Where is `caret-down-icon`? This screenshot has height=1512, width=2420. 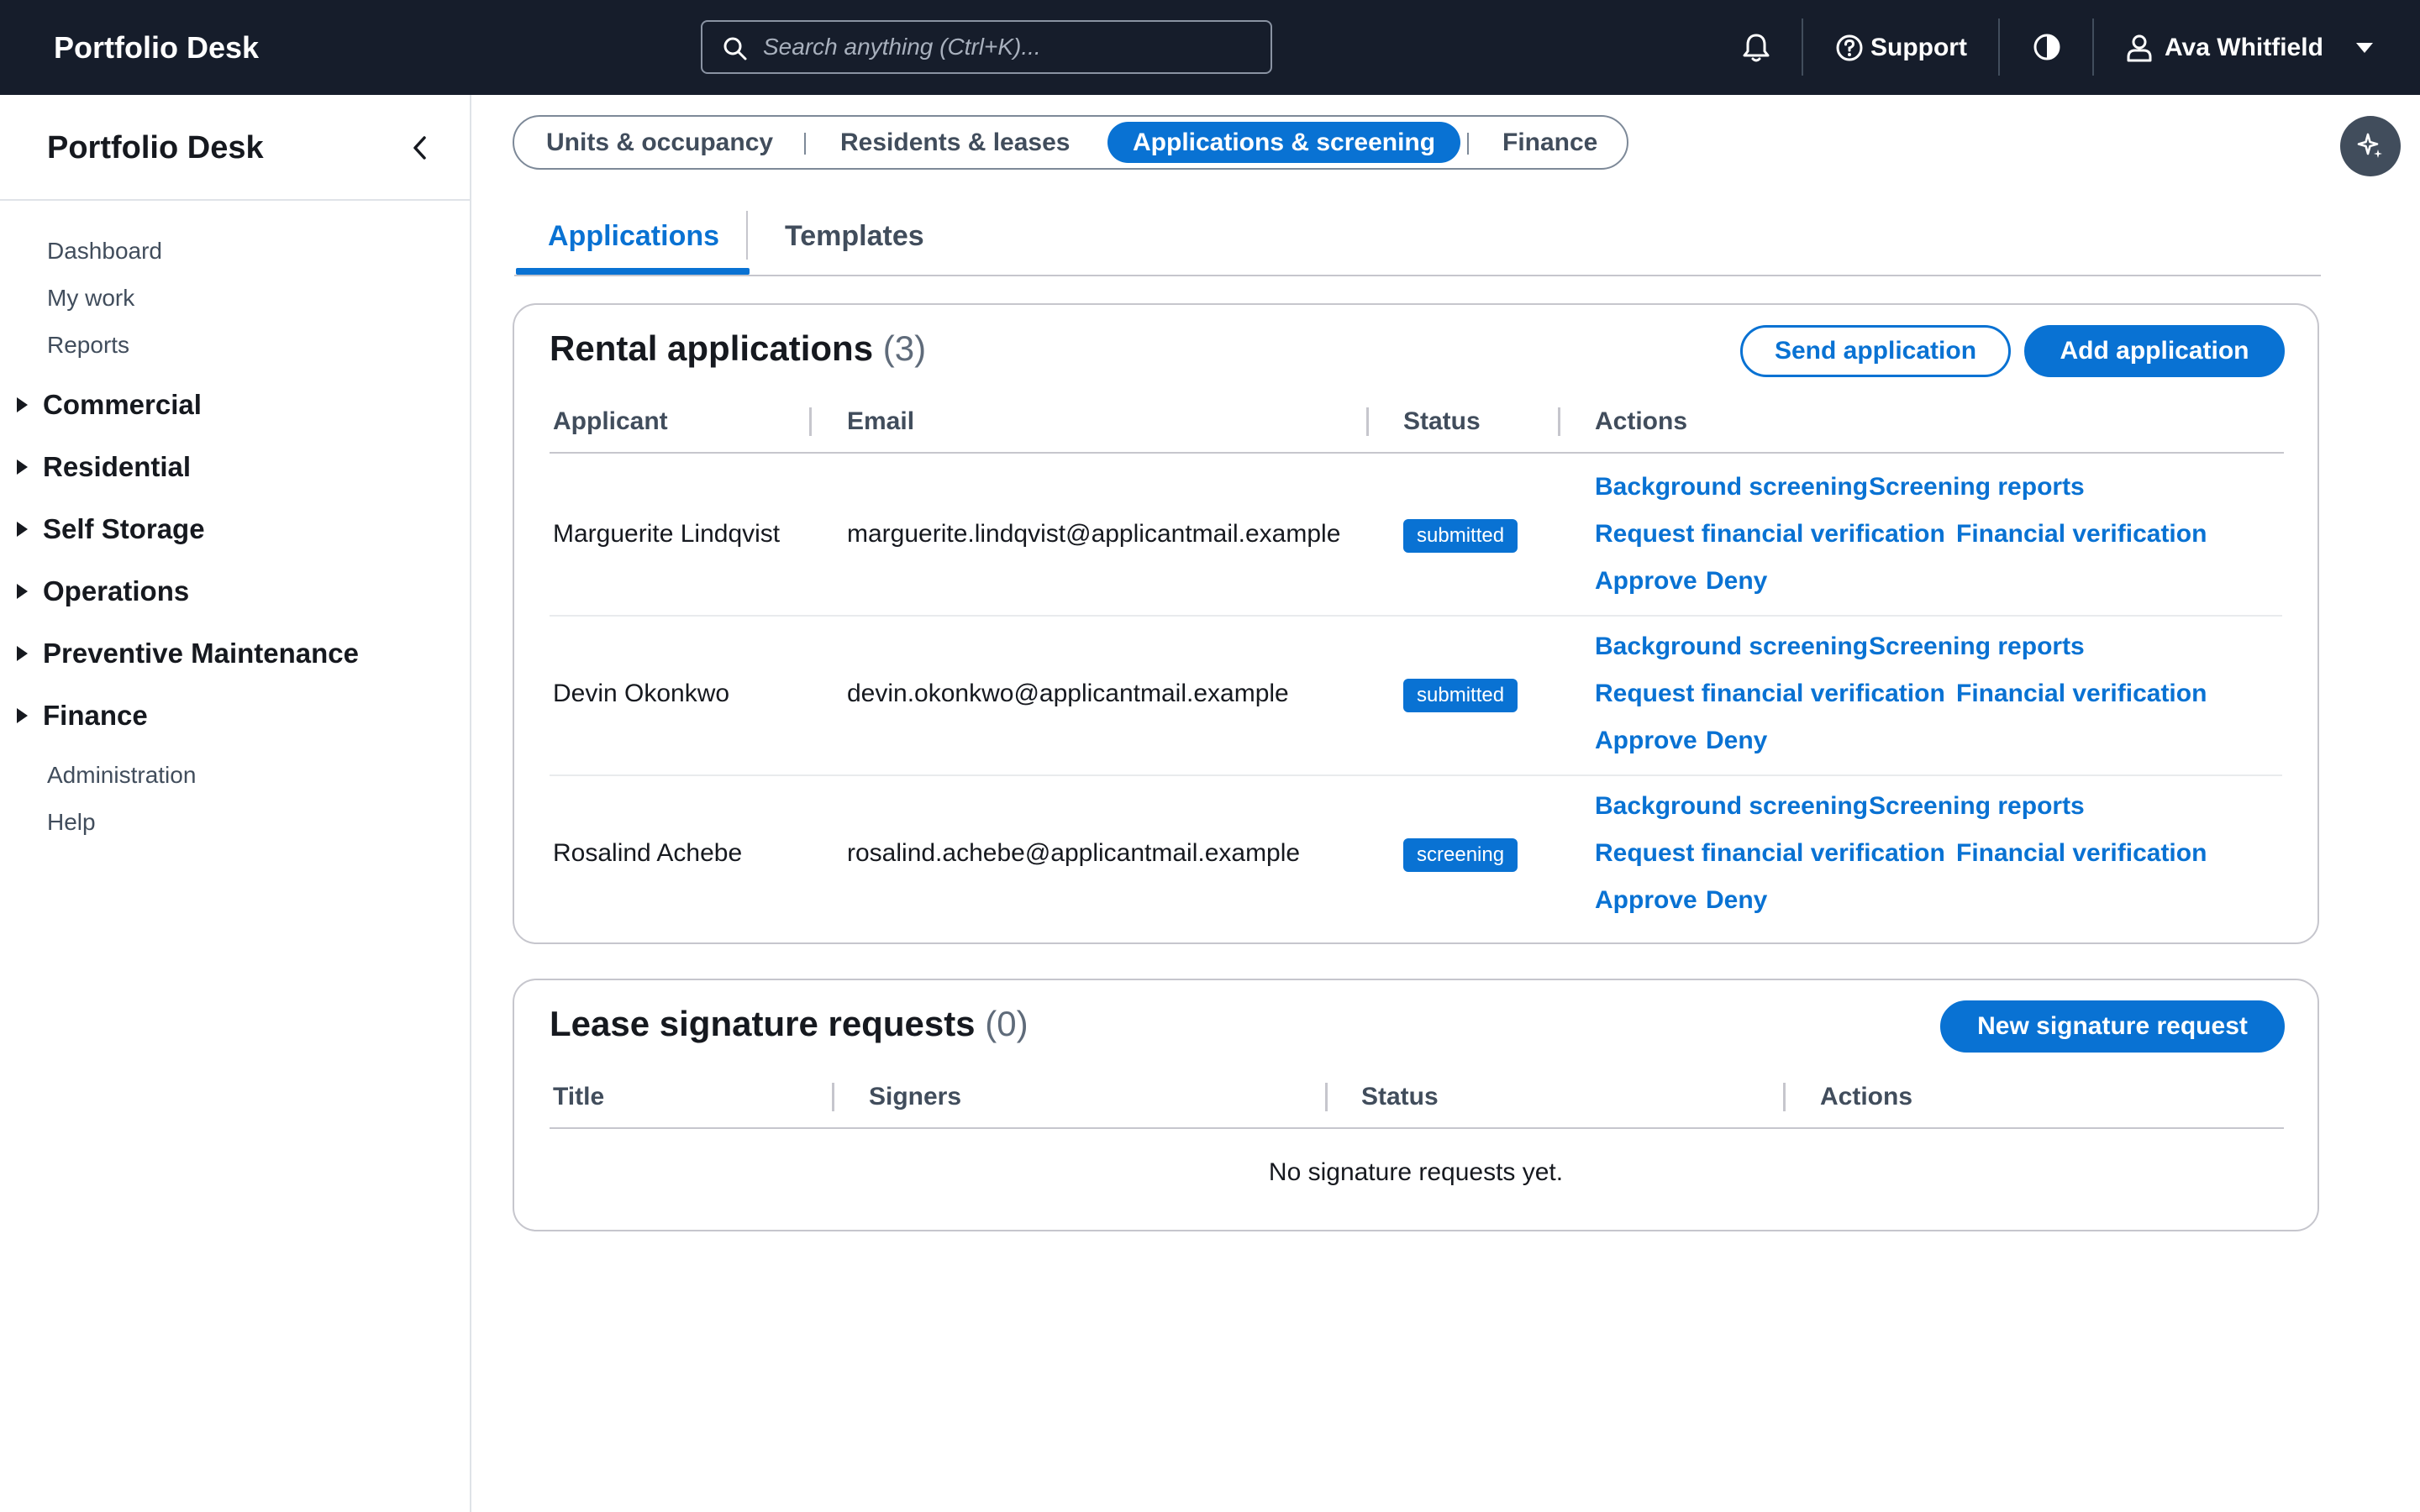 caret-down-icon is located at coordinates (2364, 47).